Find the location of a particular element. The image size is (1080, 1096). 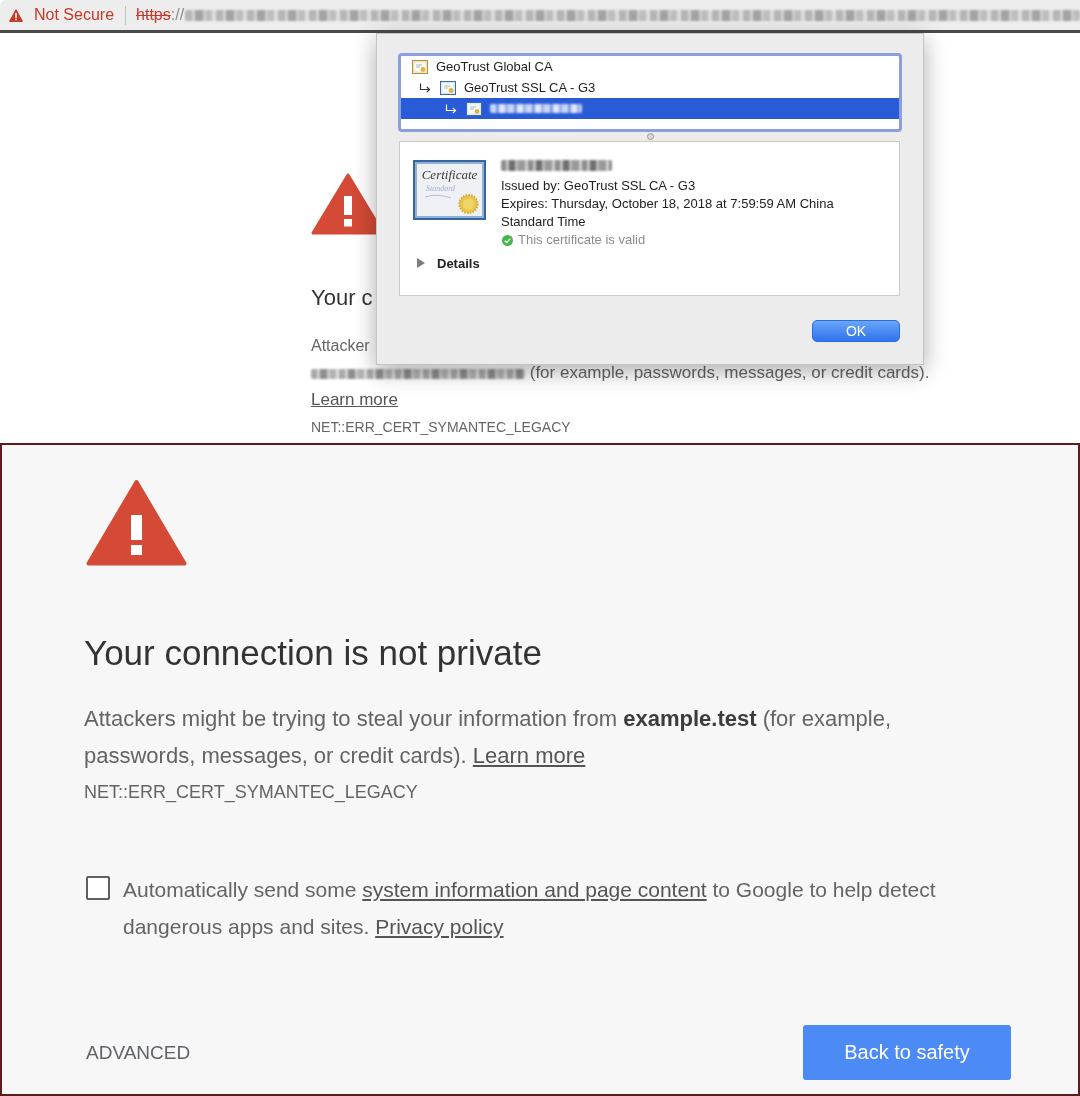

certificate-chain-item is located at coordinates (650, 108).